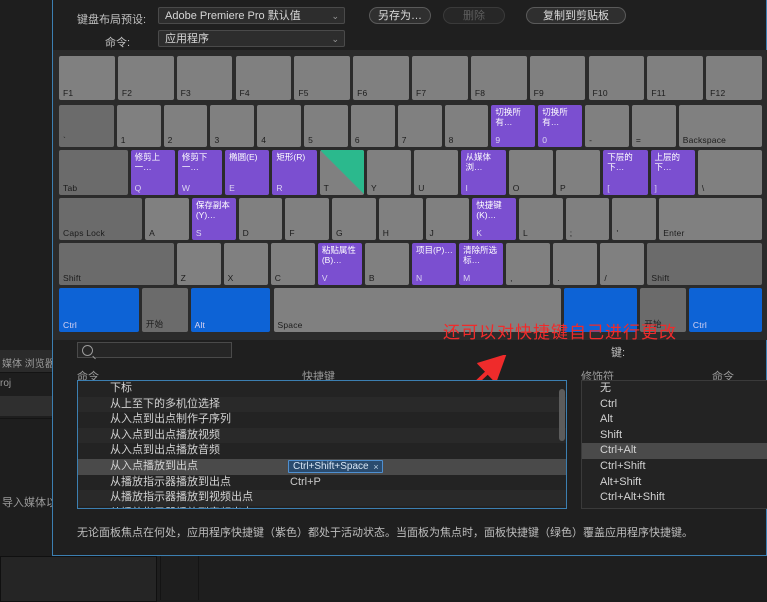 The image size is (767, 602). Describe the element at coordinates (101, 219) in the screenshot. I see `key-capslock: Caps Lock` at that location.